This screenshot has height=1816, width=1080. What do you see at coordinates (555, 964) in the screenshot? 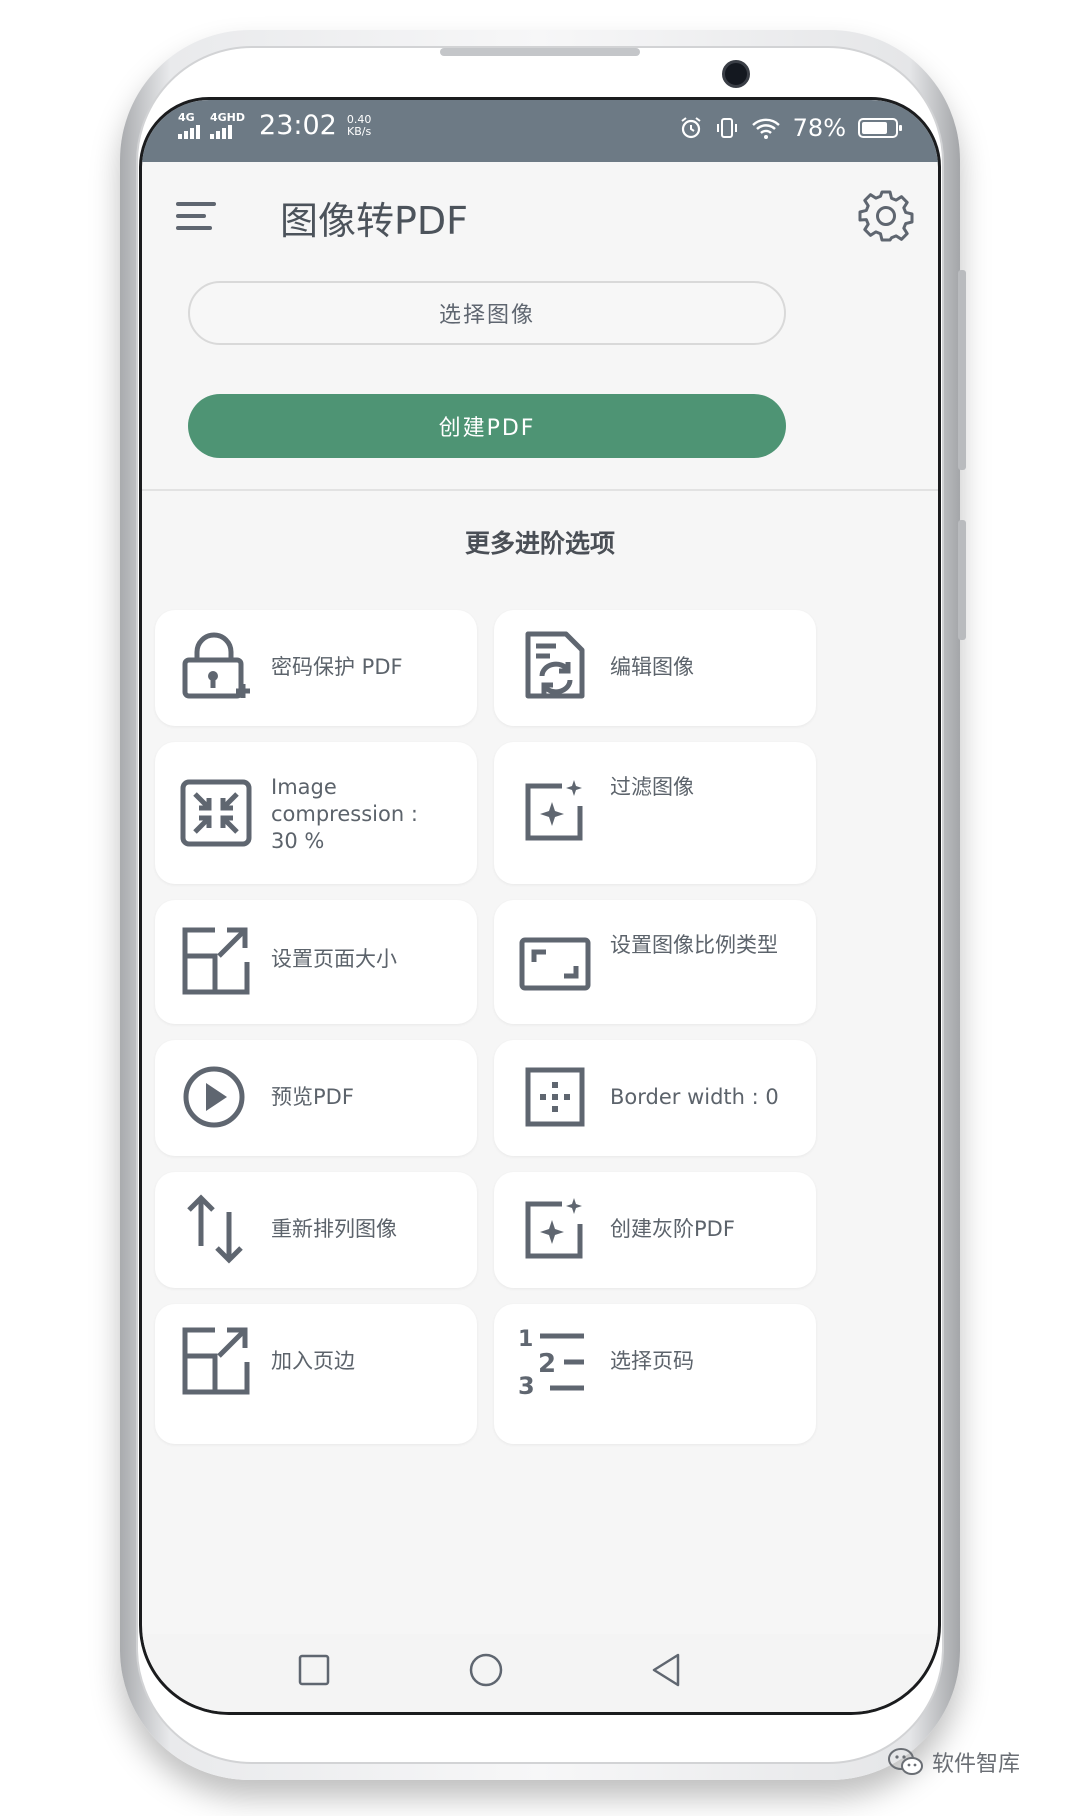
I see `aspect-ratio-icon` at bounding box center [555, 964].